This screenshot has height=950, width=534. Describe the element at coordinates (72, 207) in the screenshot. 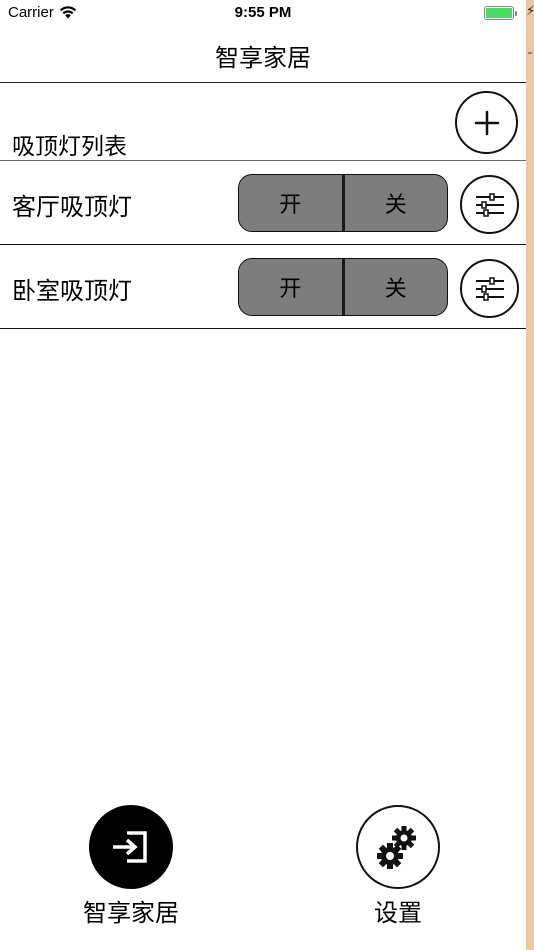

I see `light-name: 客厅吸顶灯` at that location.